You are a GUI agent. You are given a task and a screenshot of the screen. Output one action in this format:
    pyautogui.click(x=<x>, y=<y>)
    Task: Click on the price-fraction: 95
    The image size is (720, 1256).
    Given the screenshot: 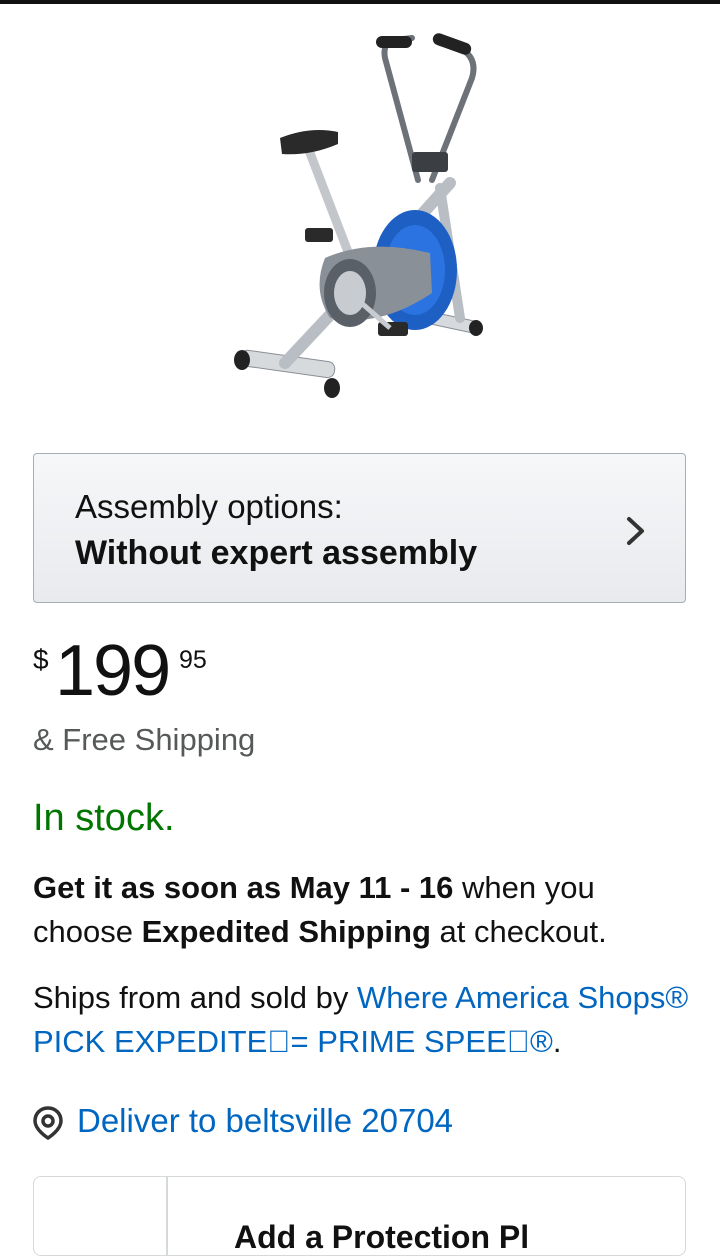 What is the action you would take?
    pyautogui.click(x=193, y=660)
    